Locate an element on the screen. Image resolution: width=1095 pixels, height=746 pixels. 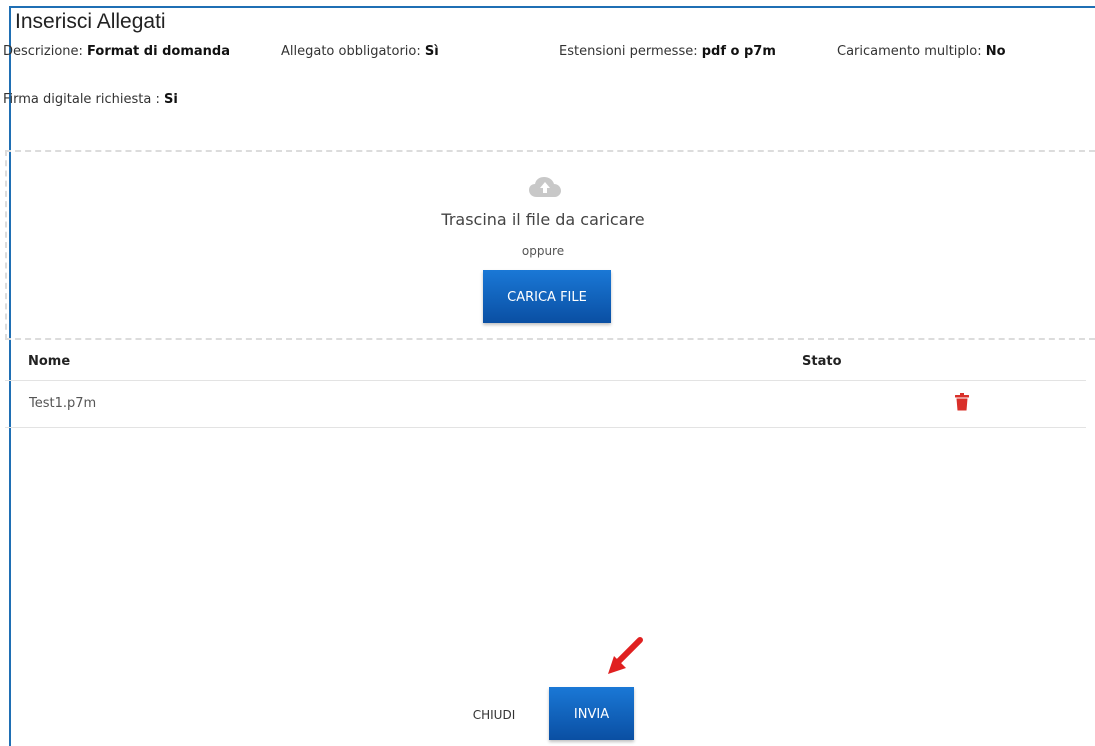
red-arrow-annotation-icon is located at coordinates (625, 655).